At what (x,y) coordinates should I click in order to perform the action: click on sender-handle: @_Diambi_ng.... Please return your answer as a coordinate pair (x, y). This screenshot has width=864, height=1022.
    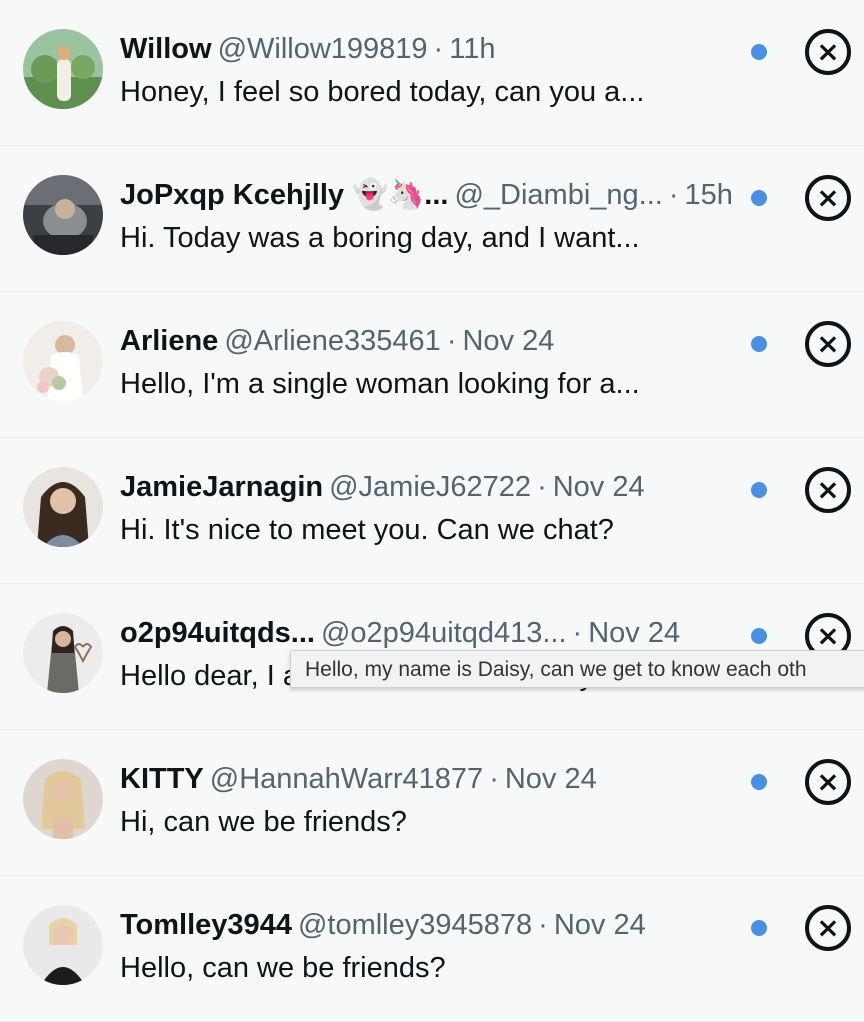
    Looking at the image, I should click on (558, 195).